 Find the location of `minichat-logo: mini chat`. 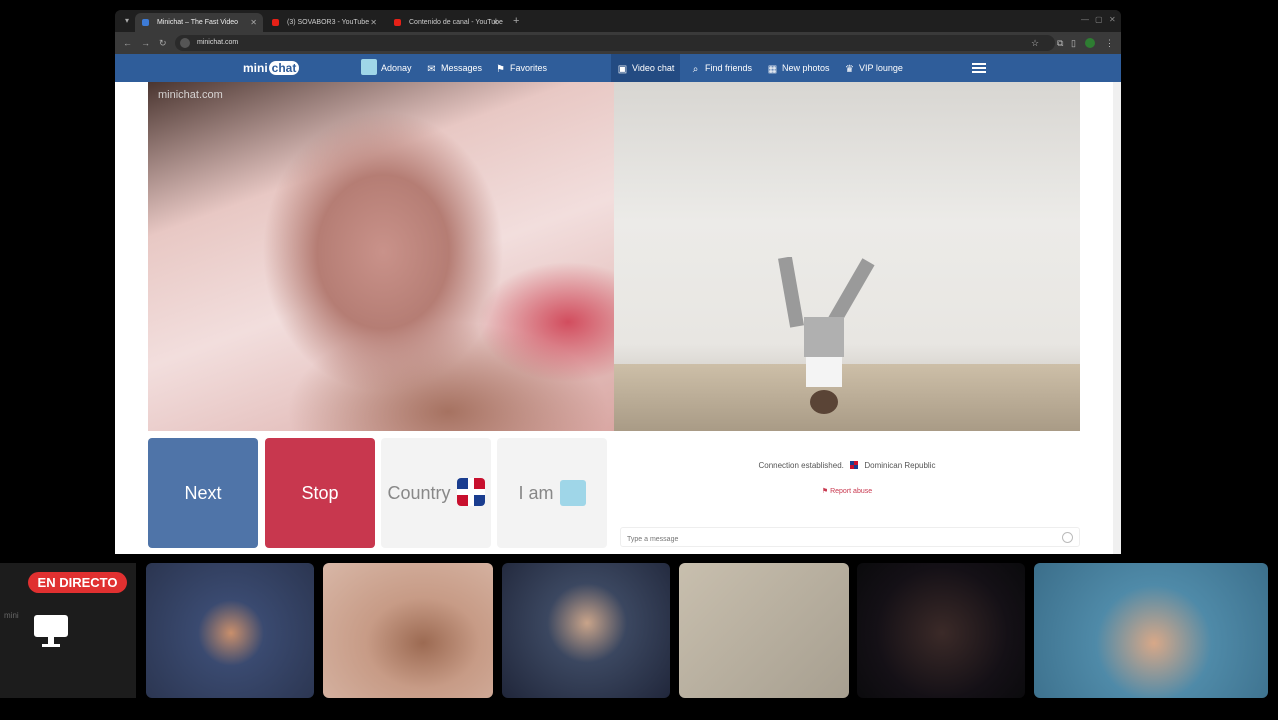

minichat-logo: mini chat is located at coordinates (271, 68).